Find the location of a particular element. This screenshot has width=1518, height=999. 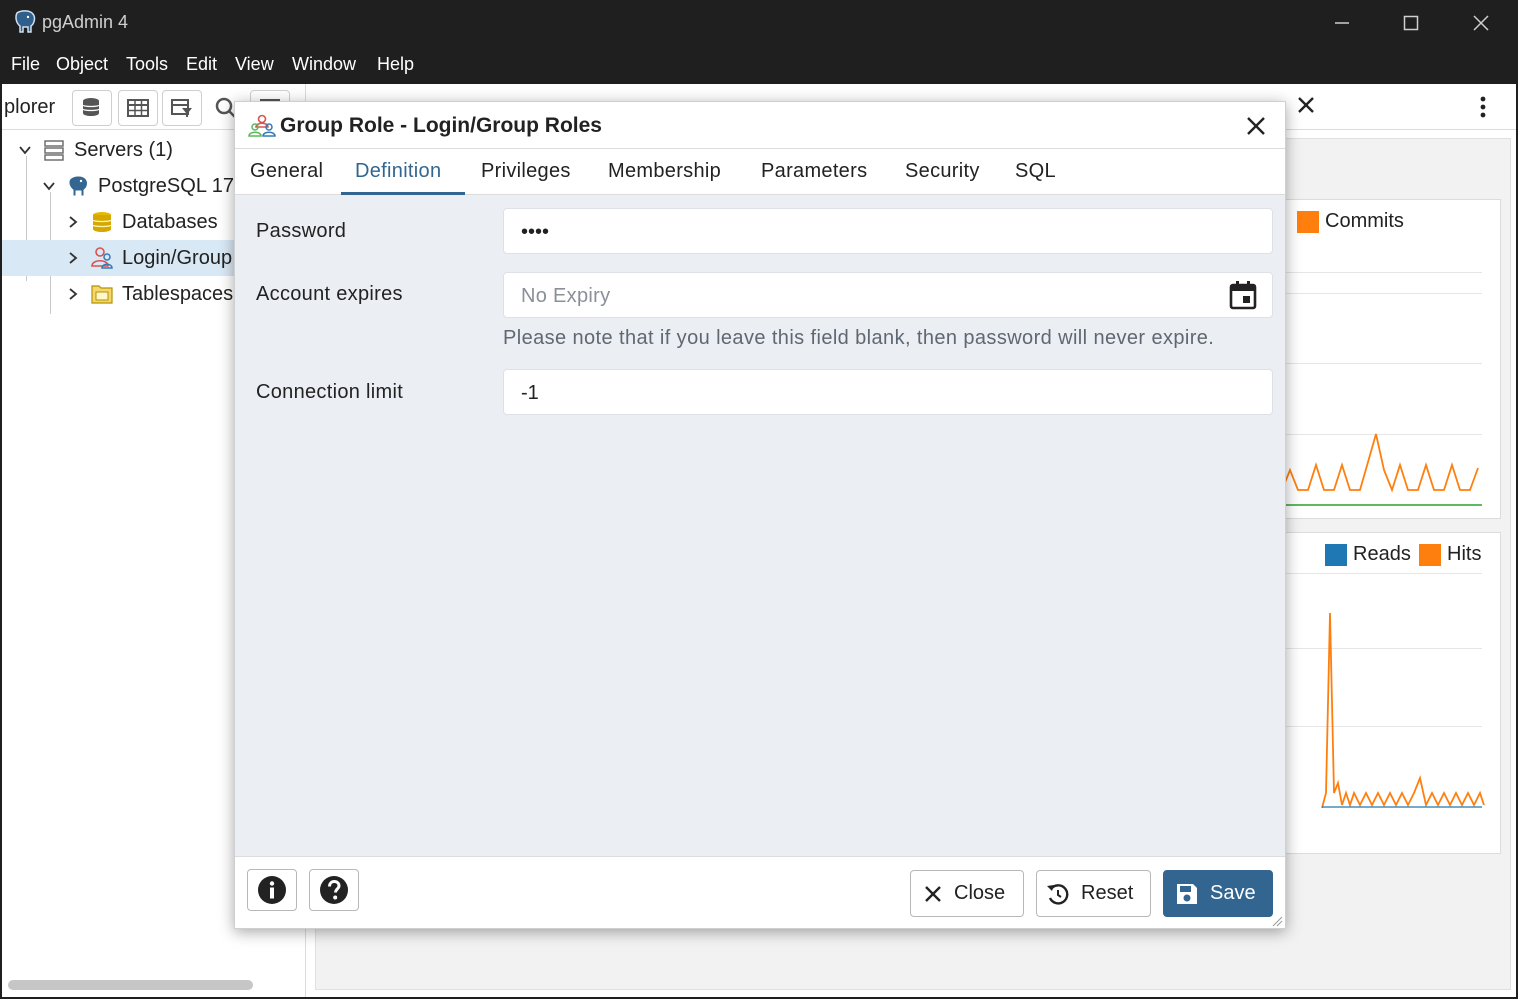

database-query-icon is located at coordinates (91, 107).